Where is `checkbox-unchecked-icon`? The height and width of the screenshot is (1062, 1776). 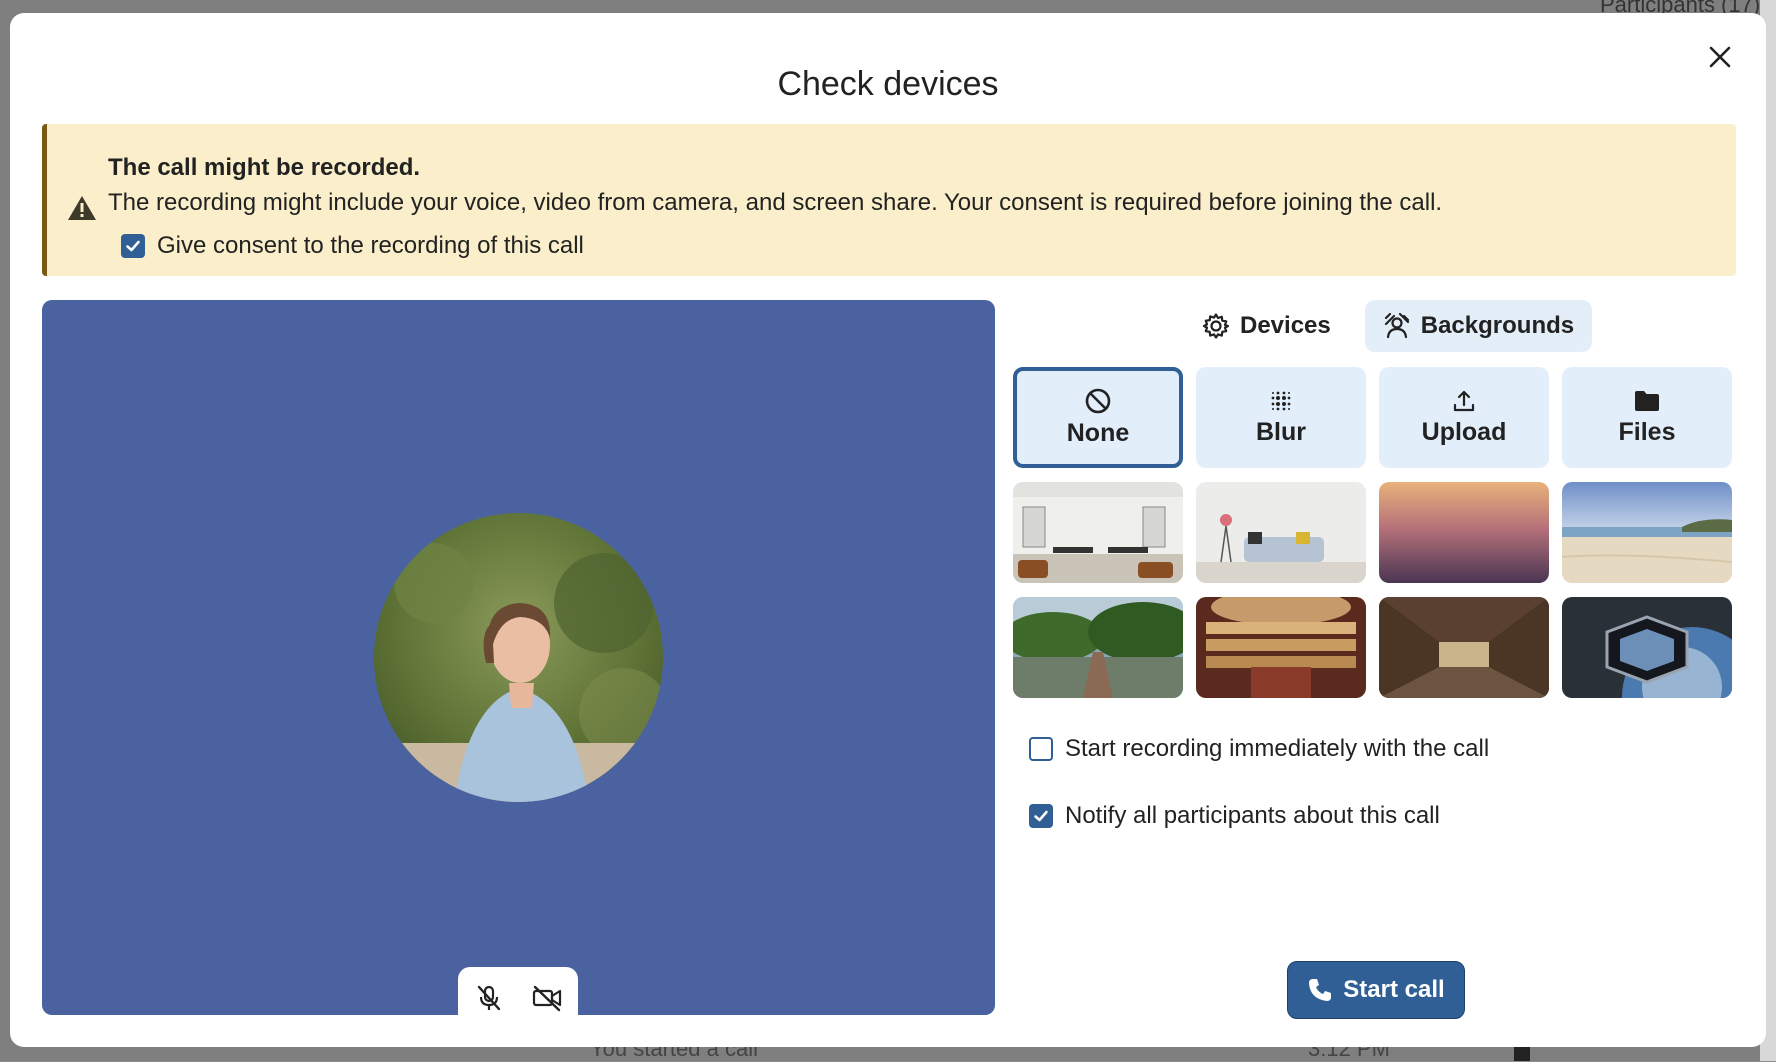
checkbox-unchecked-icon is located at coordinates (1041, 749).